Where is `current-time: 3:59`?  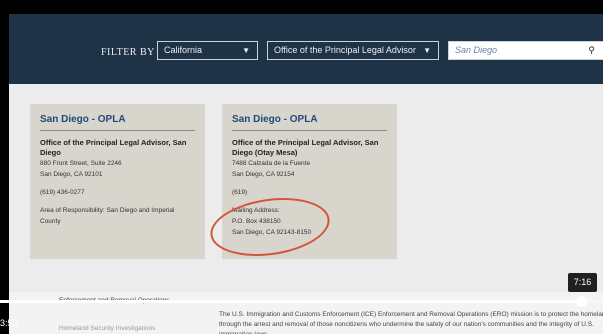
current-time: 3:59 is located at coordinates (9, 323).